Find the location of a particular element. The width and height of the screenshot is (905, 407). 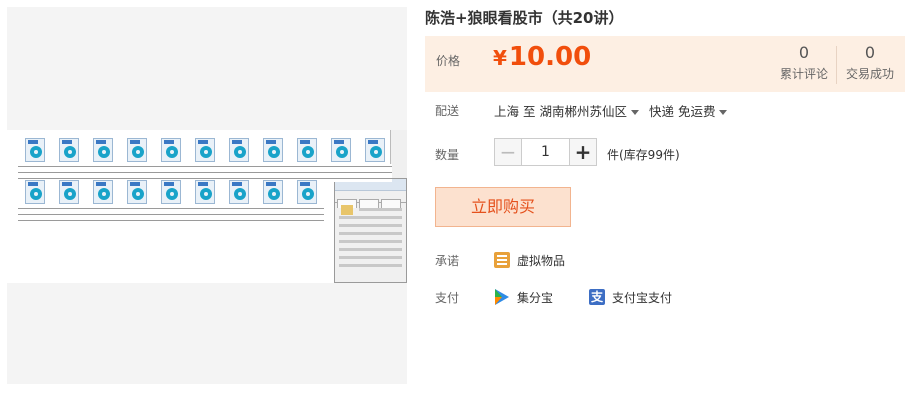

alipay-icon: 支 is located at coordinates (597, 297).